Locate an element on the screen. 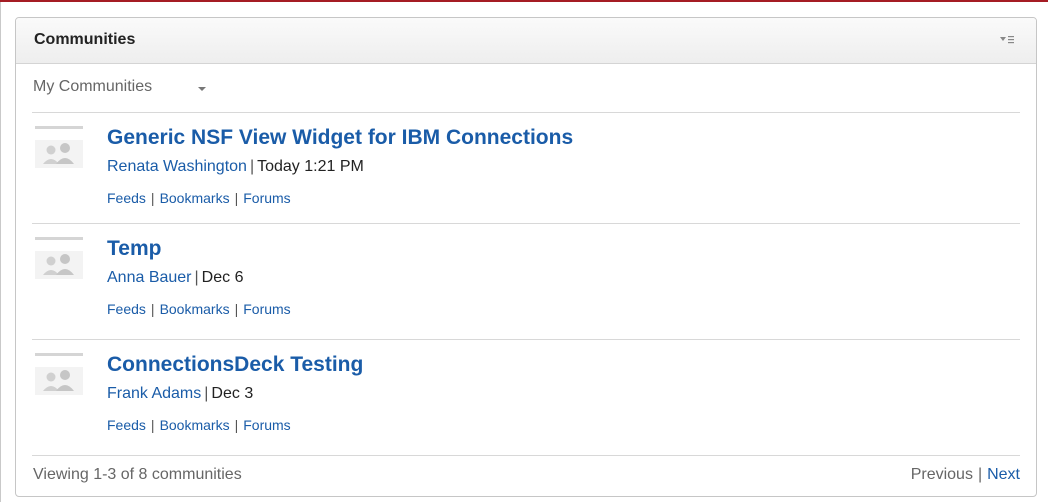  community-meta: Frank Adams | Dec 3 is located at coordinates (180, 394).